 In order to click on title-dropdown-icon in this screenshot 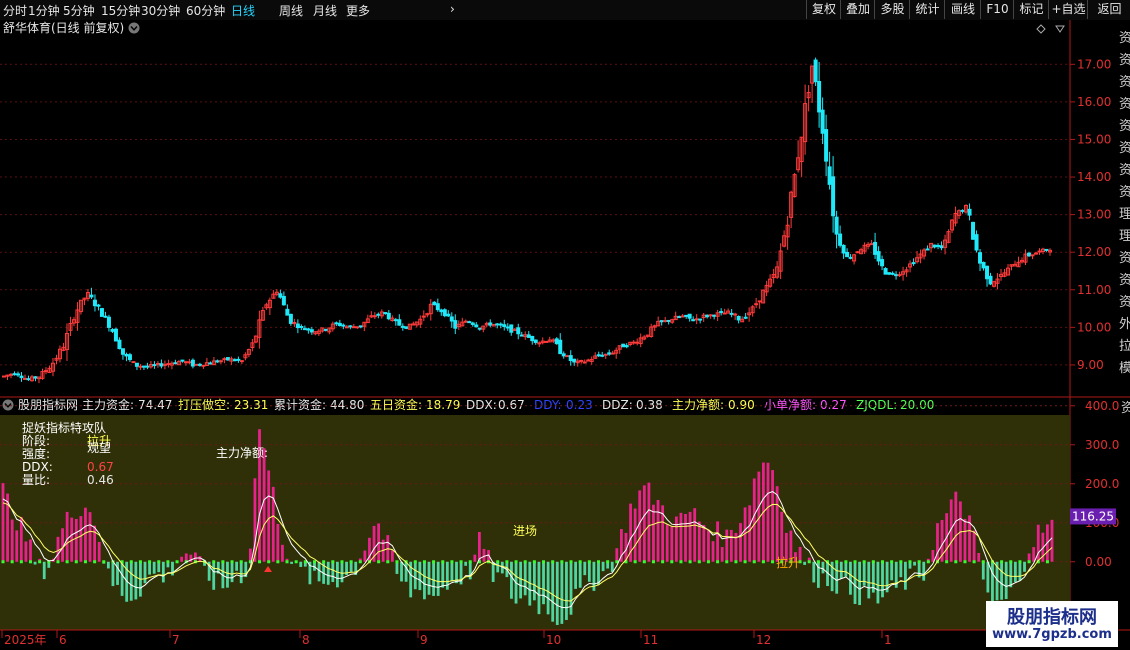, I will do `click(134, 28)`.